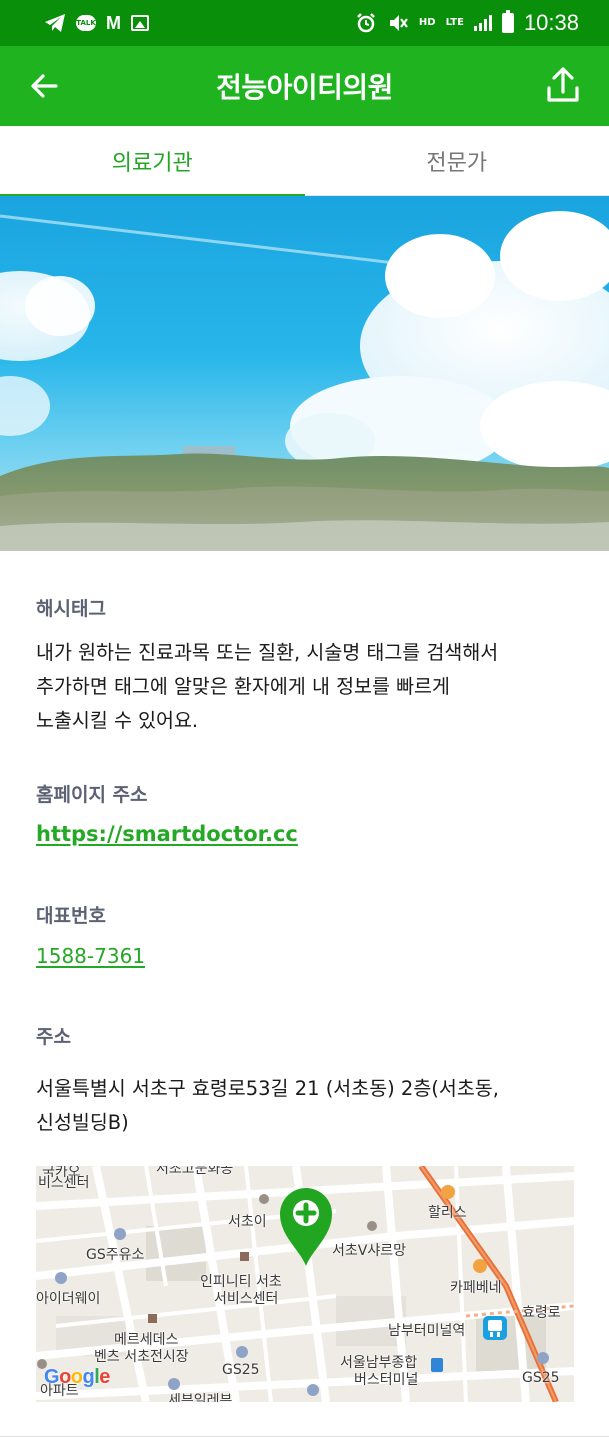 Image resolution: width=609 pixels, height=1440 pixels. Describe the element at coordinates (306, 1106) in the screenshot. I see `address-text: 서울특별시 서초구 효령로53길 21 (서초동) 2층(서초동, 신성빌딩B)` at that location.